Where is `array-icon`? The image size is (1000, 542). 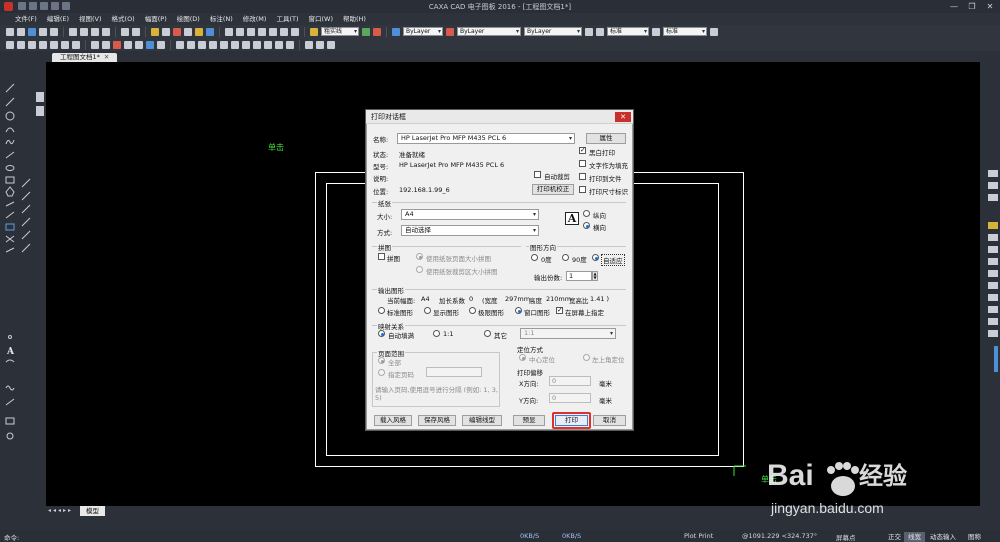 array-icon is located at coordinates (246, 44).